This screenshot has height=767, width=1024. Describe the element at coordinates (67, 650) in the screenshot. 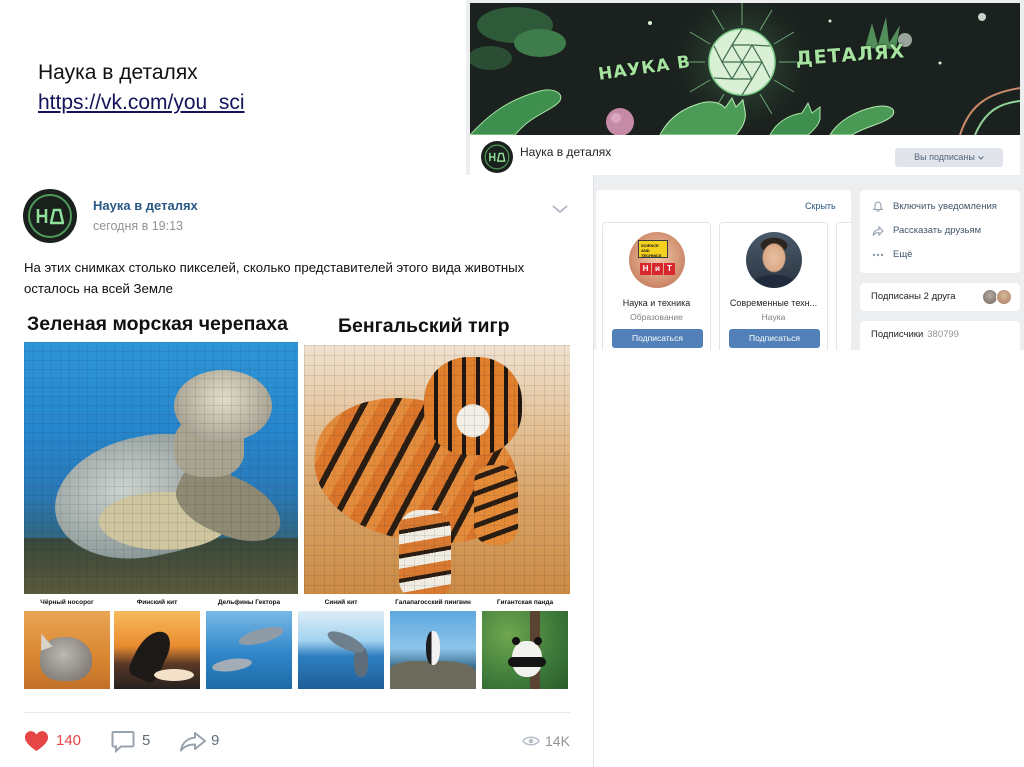

I see `rhino-thumbnail` at that location.